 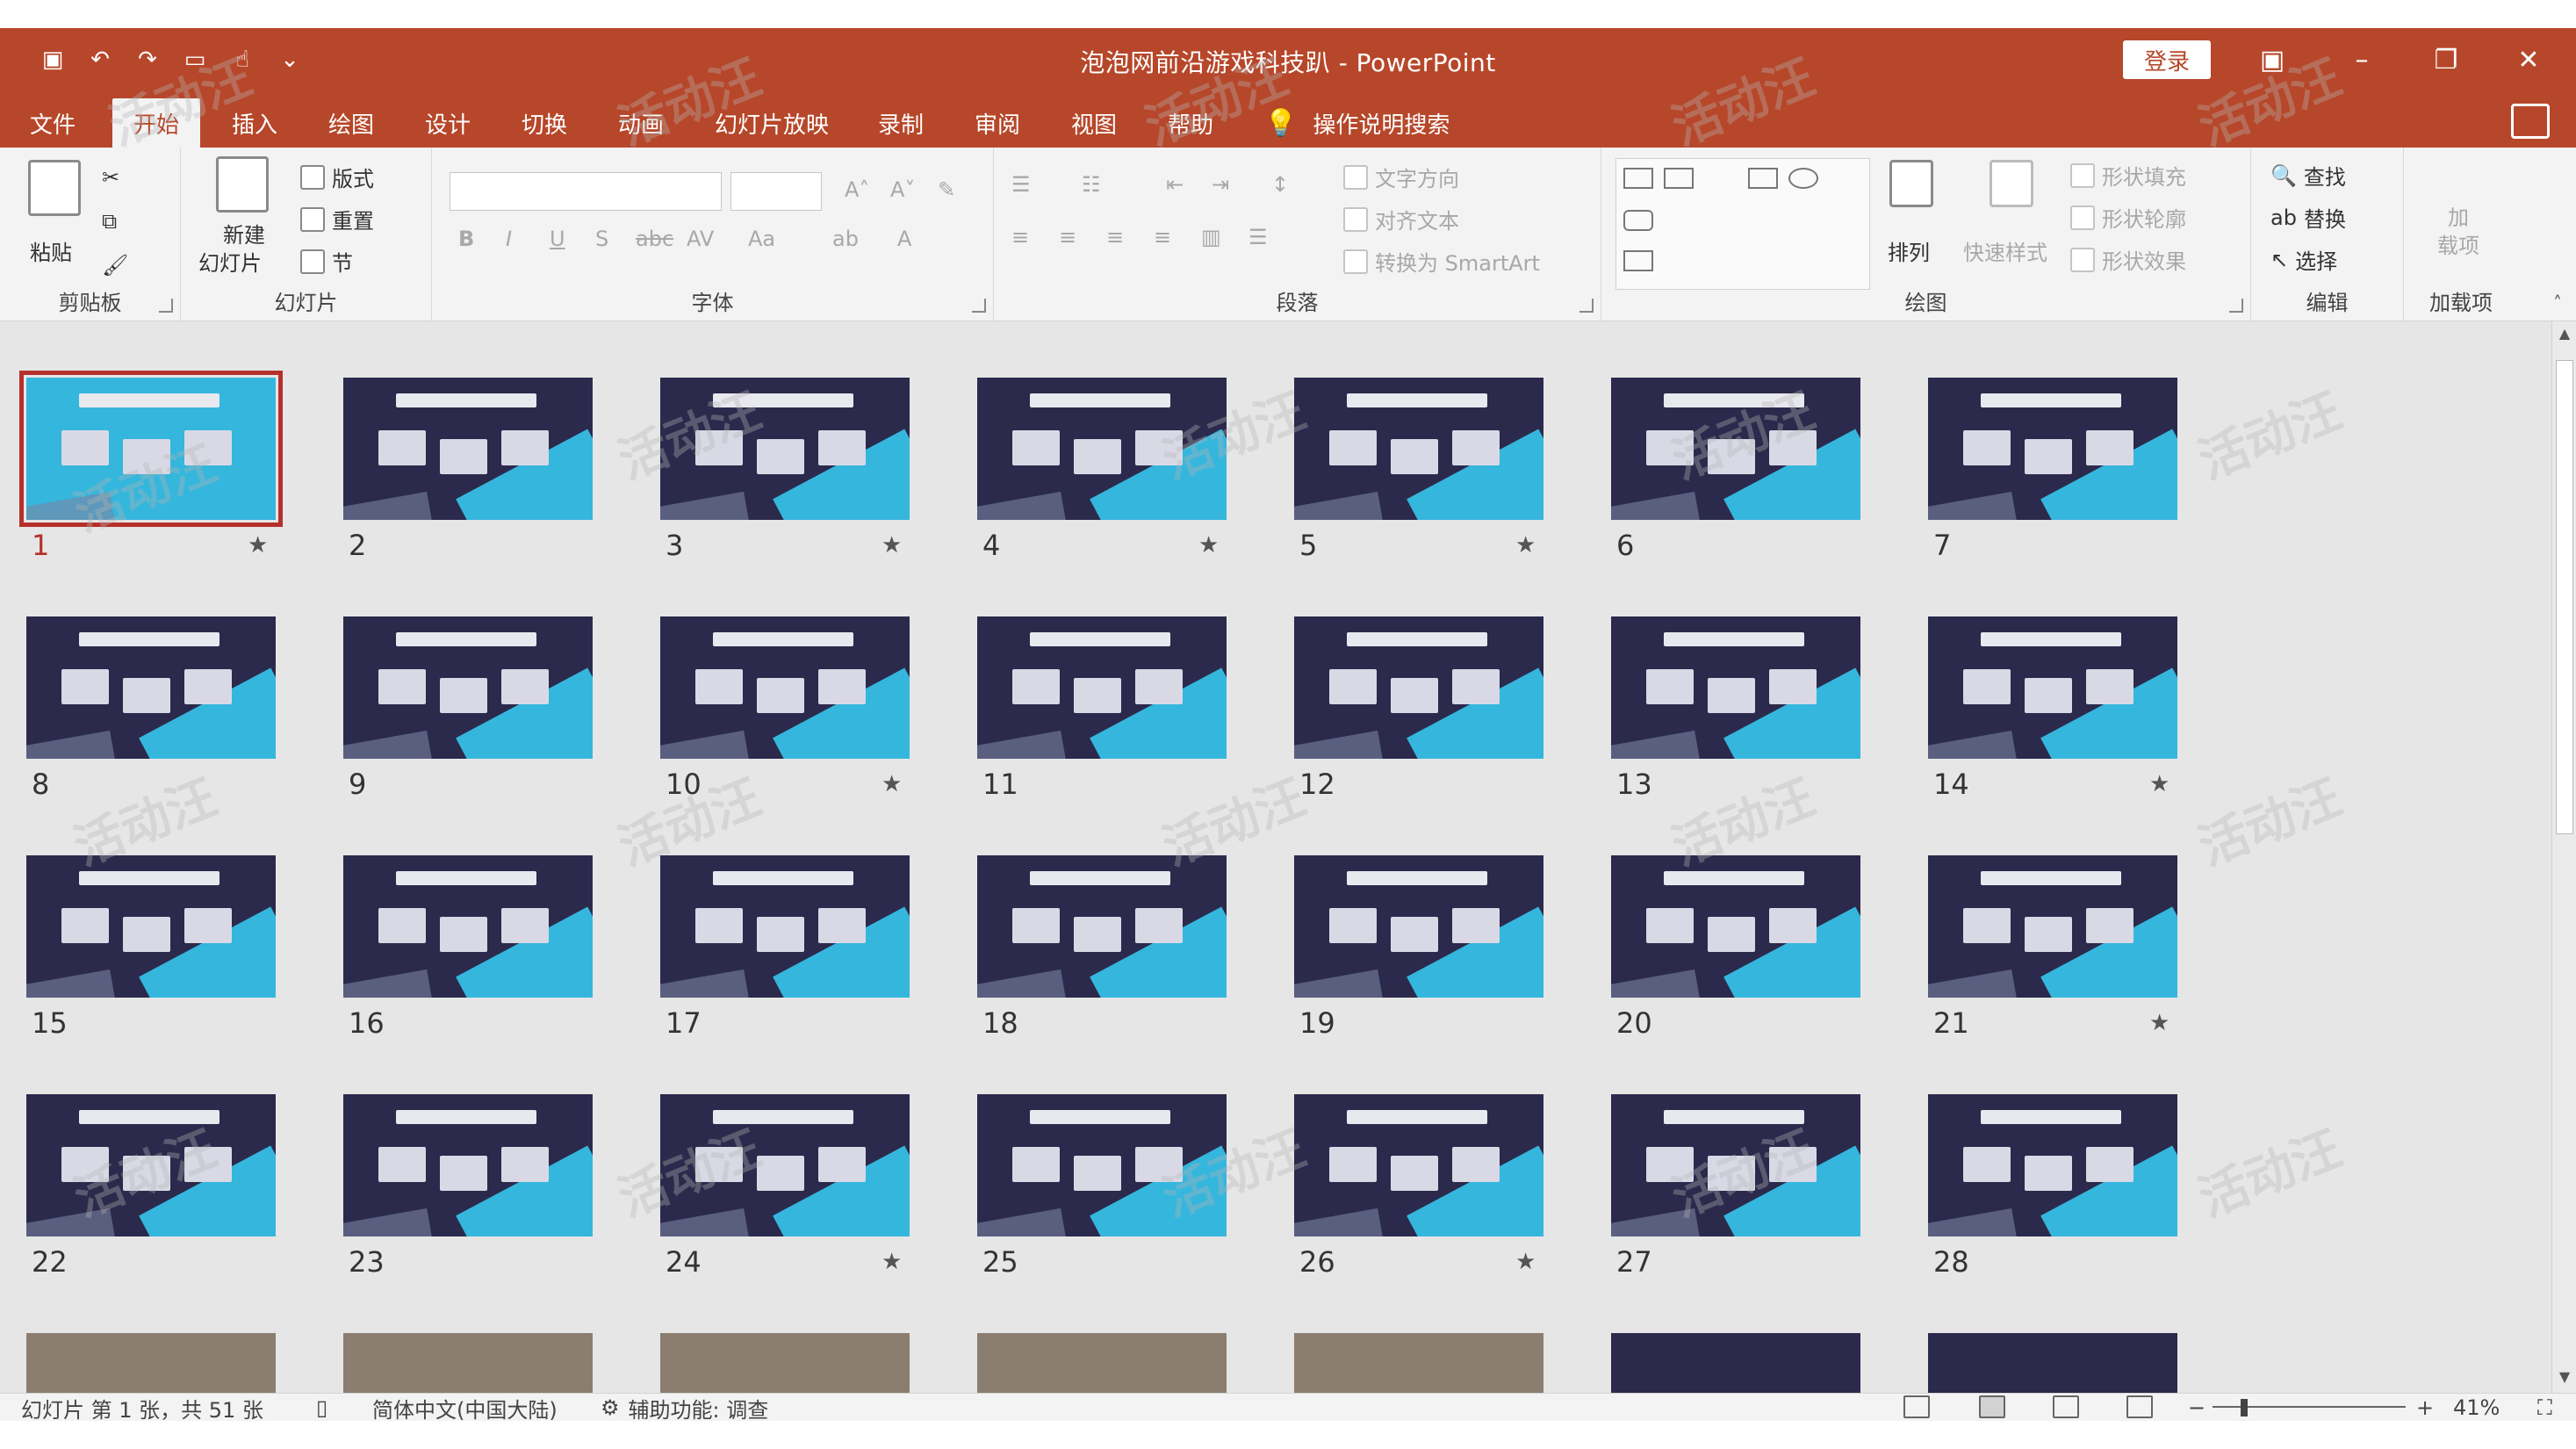 What do you see at coordinates (337, 177) in the screenshot?
I see `layout-button: 版式` at bounding box center [337, 177].